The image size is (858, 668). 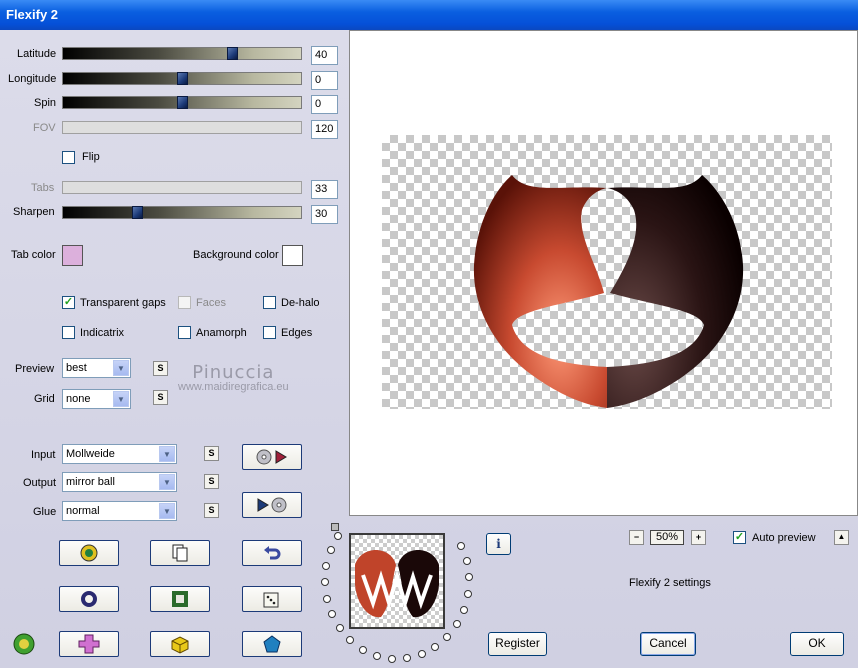 I want to click on longitude-label: Longitude, so click(x=32, y=79).